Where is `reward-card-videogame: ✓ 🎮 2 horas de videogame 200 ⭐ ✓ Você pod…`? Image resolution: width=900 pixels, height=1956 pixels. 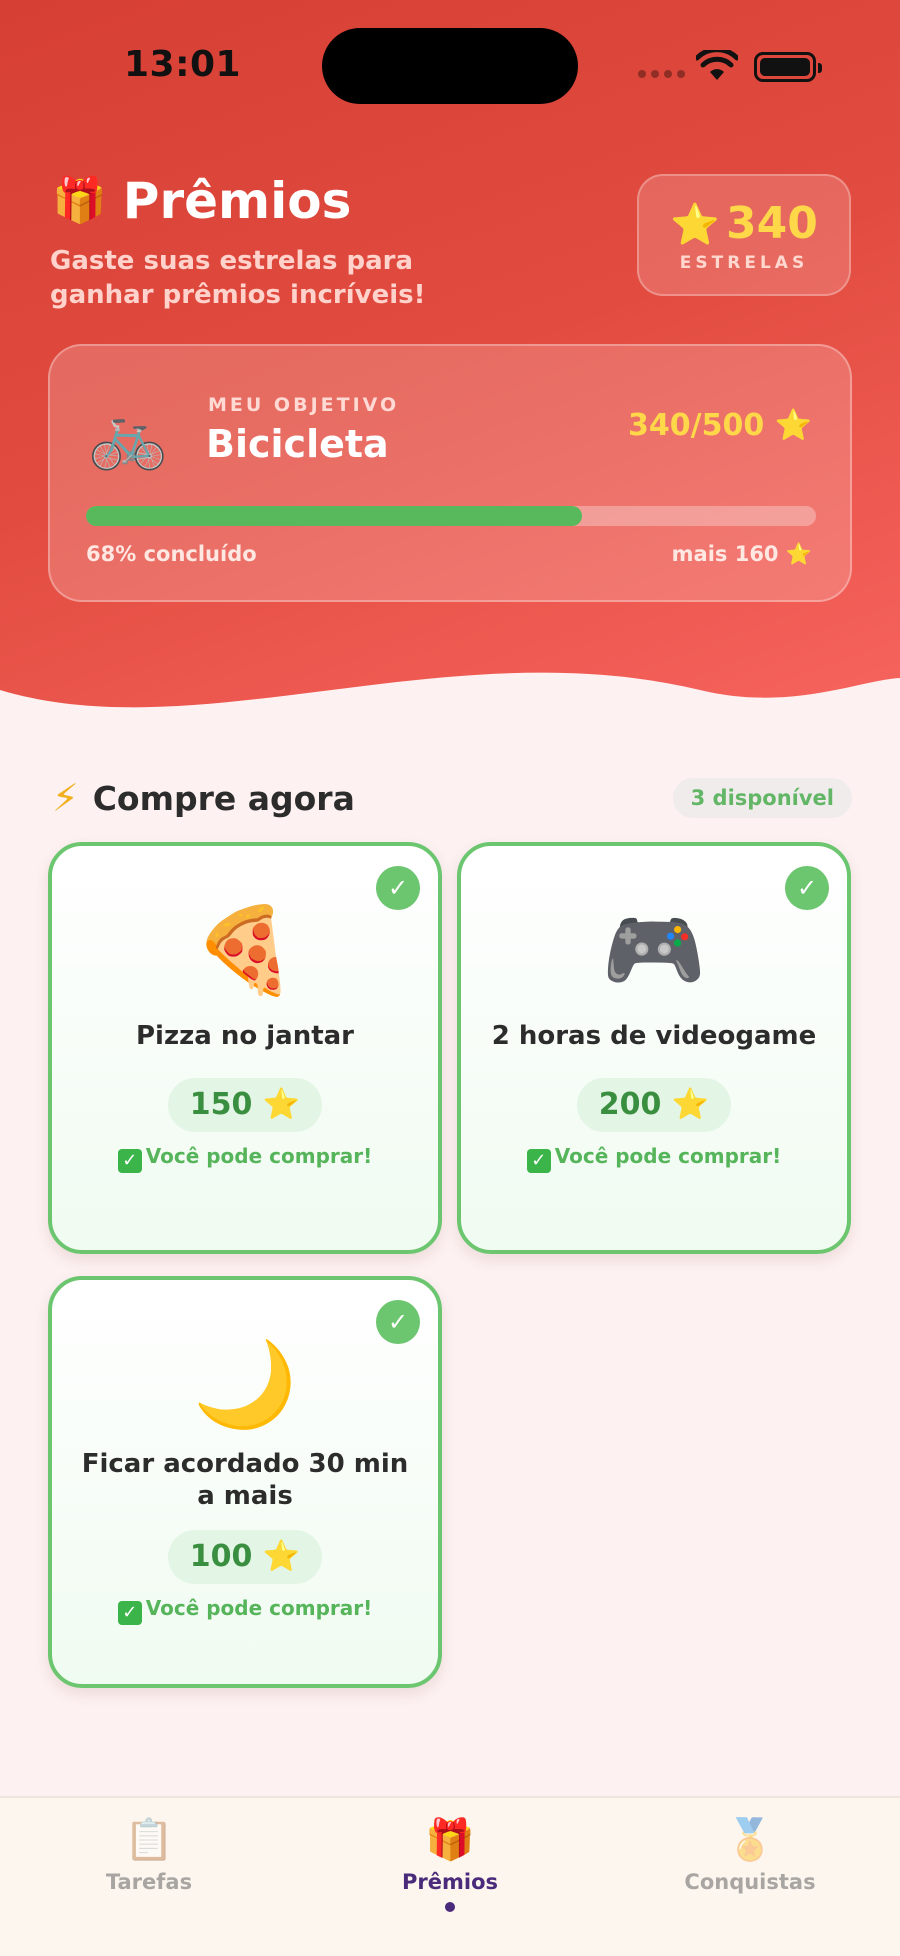 reward-card-videogame: ✓ 🎮 2 horas de videogame 200 ⭐ ✓ Você pod… is located at coordinates (654, 1048).